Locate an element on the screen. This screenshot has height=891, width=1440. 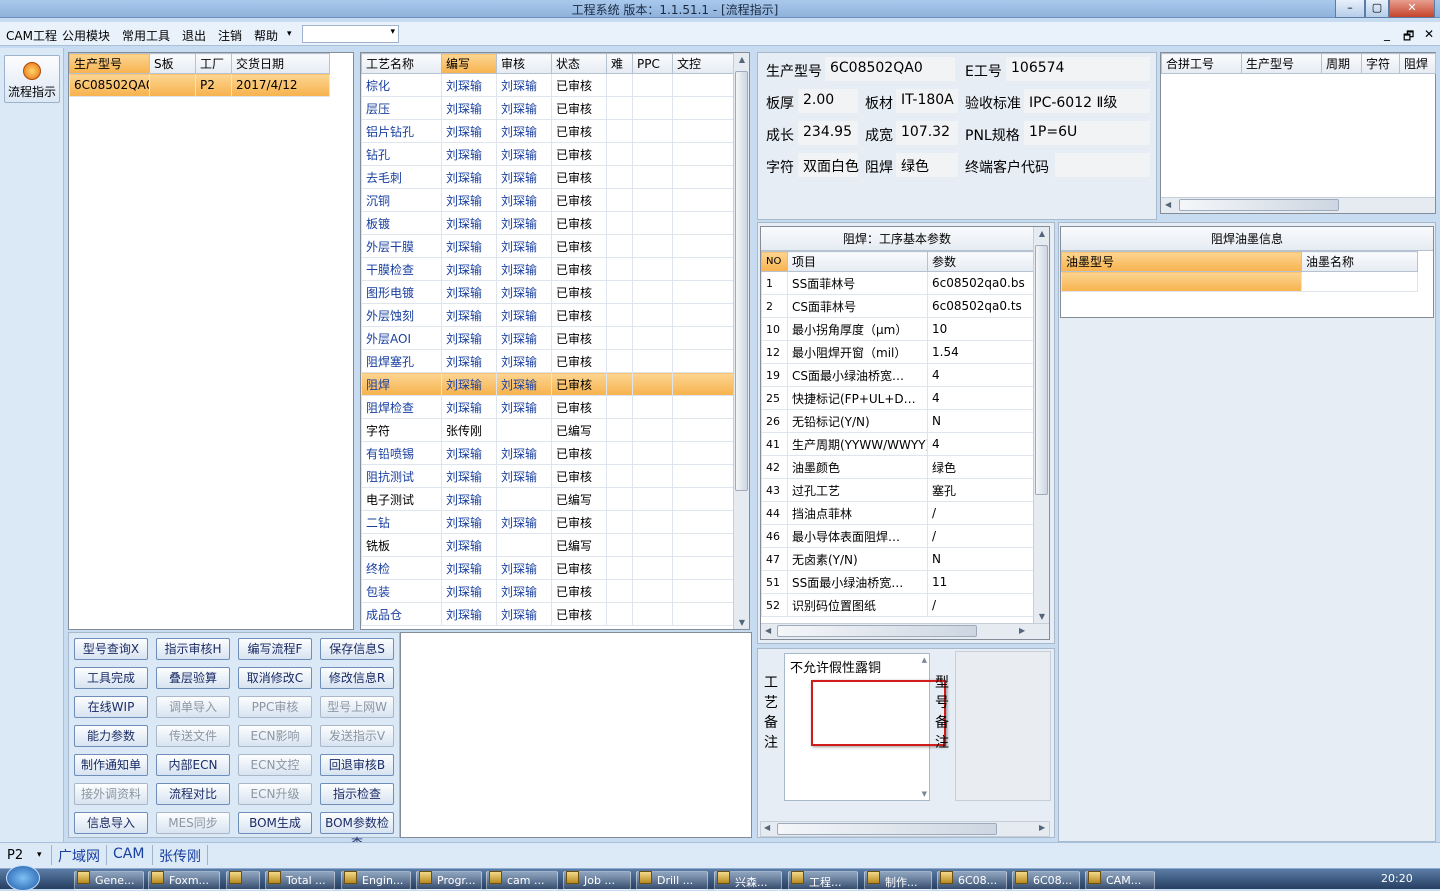
action-button-5-3: 指示检查 is located at coordinates (357, 794).